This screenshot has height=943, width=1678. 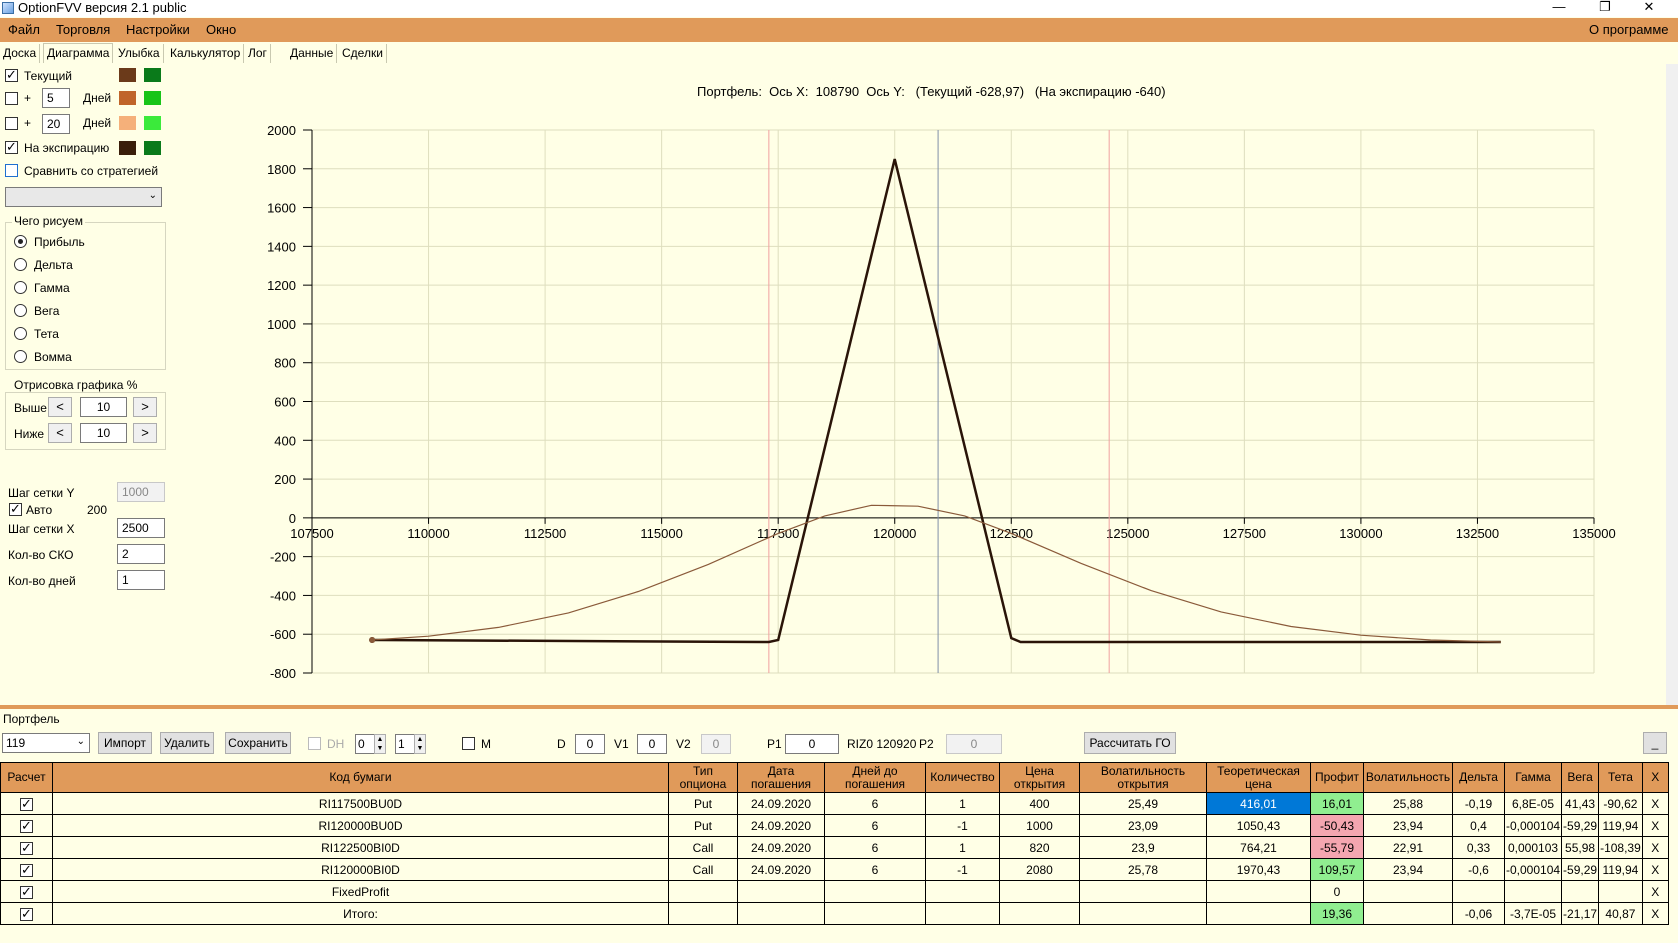 I want to click on table-cell: 19,36, so click(x=1337, y=913).